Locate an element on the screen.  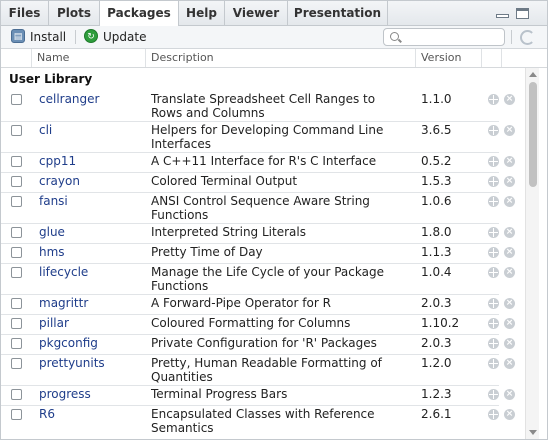
tab-files: Files is located at coordinates (25, 13).